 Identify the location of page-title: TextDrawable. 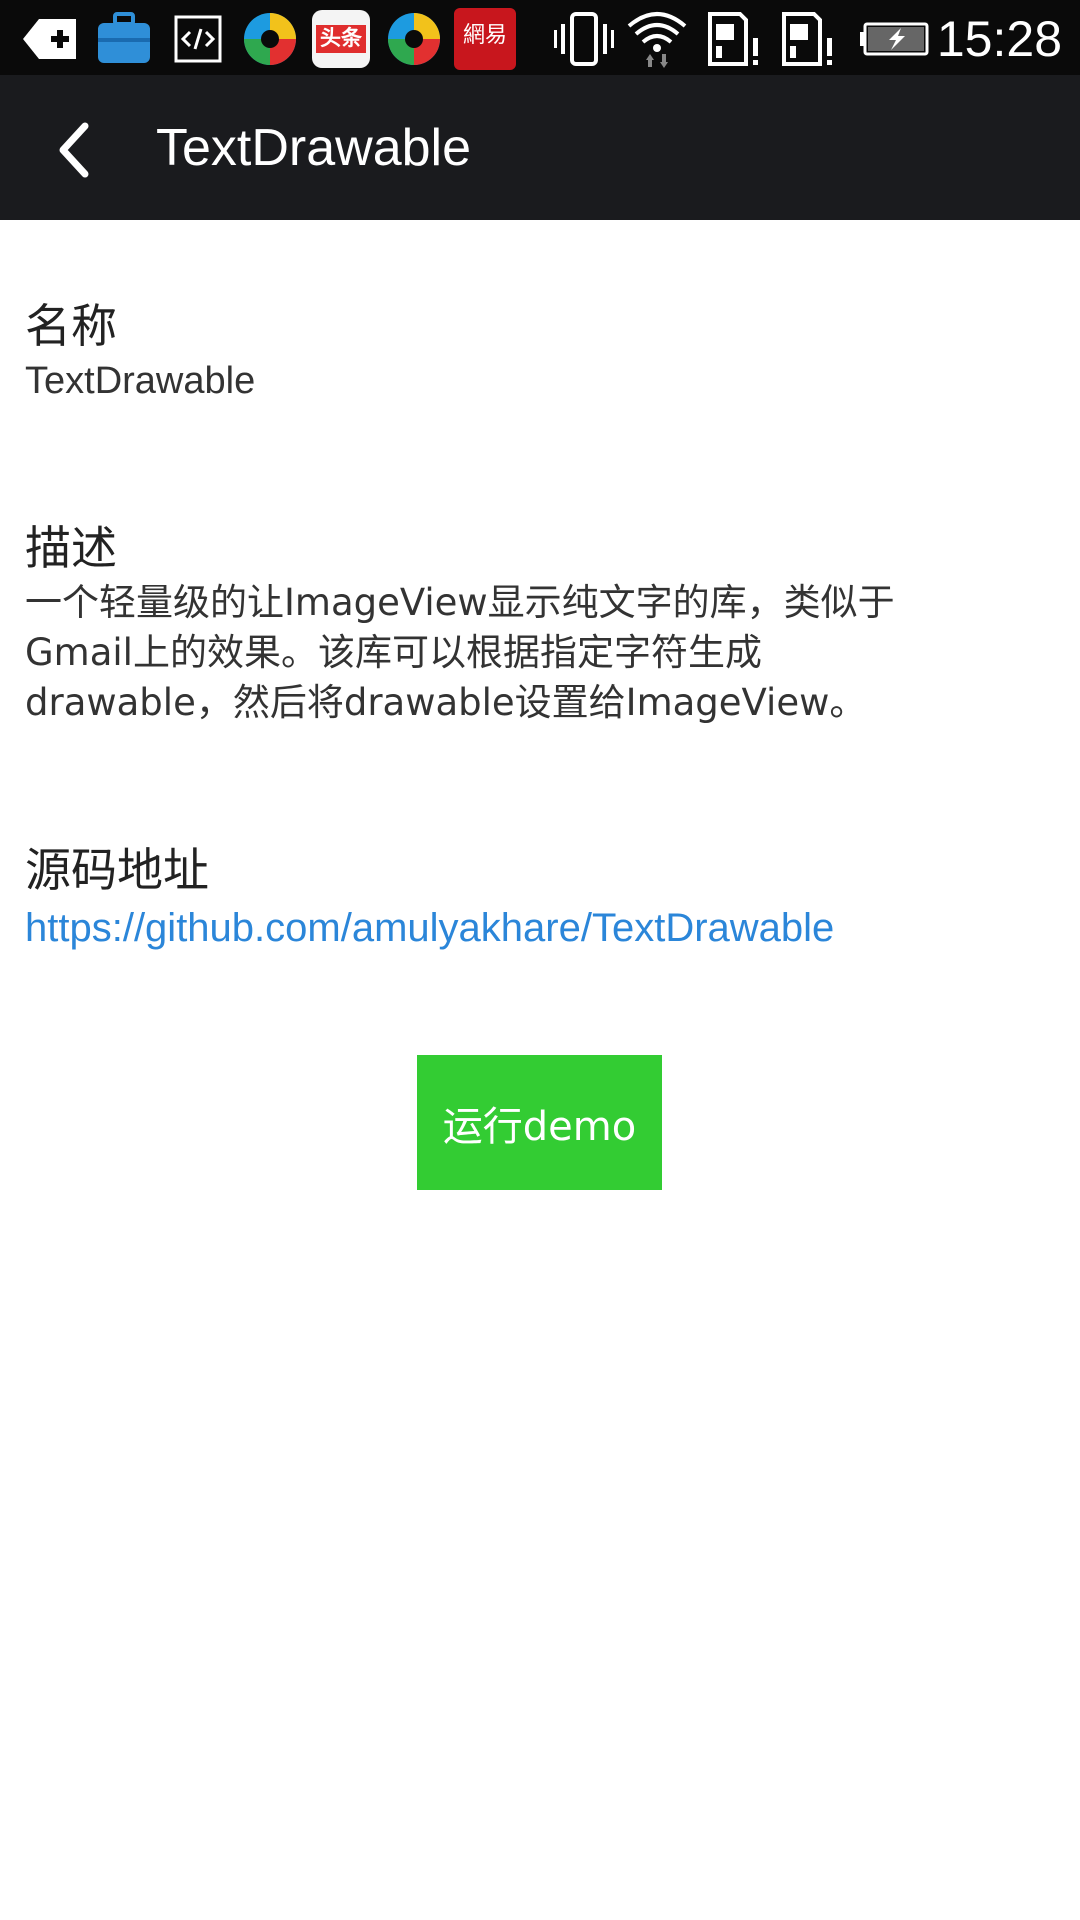
(314, 148).